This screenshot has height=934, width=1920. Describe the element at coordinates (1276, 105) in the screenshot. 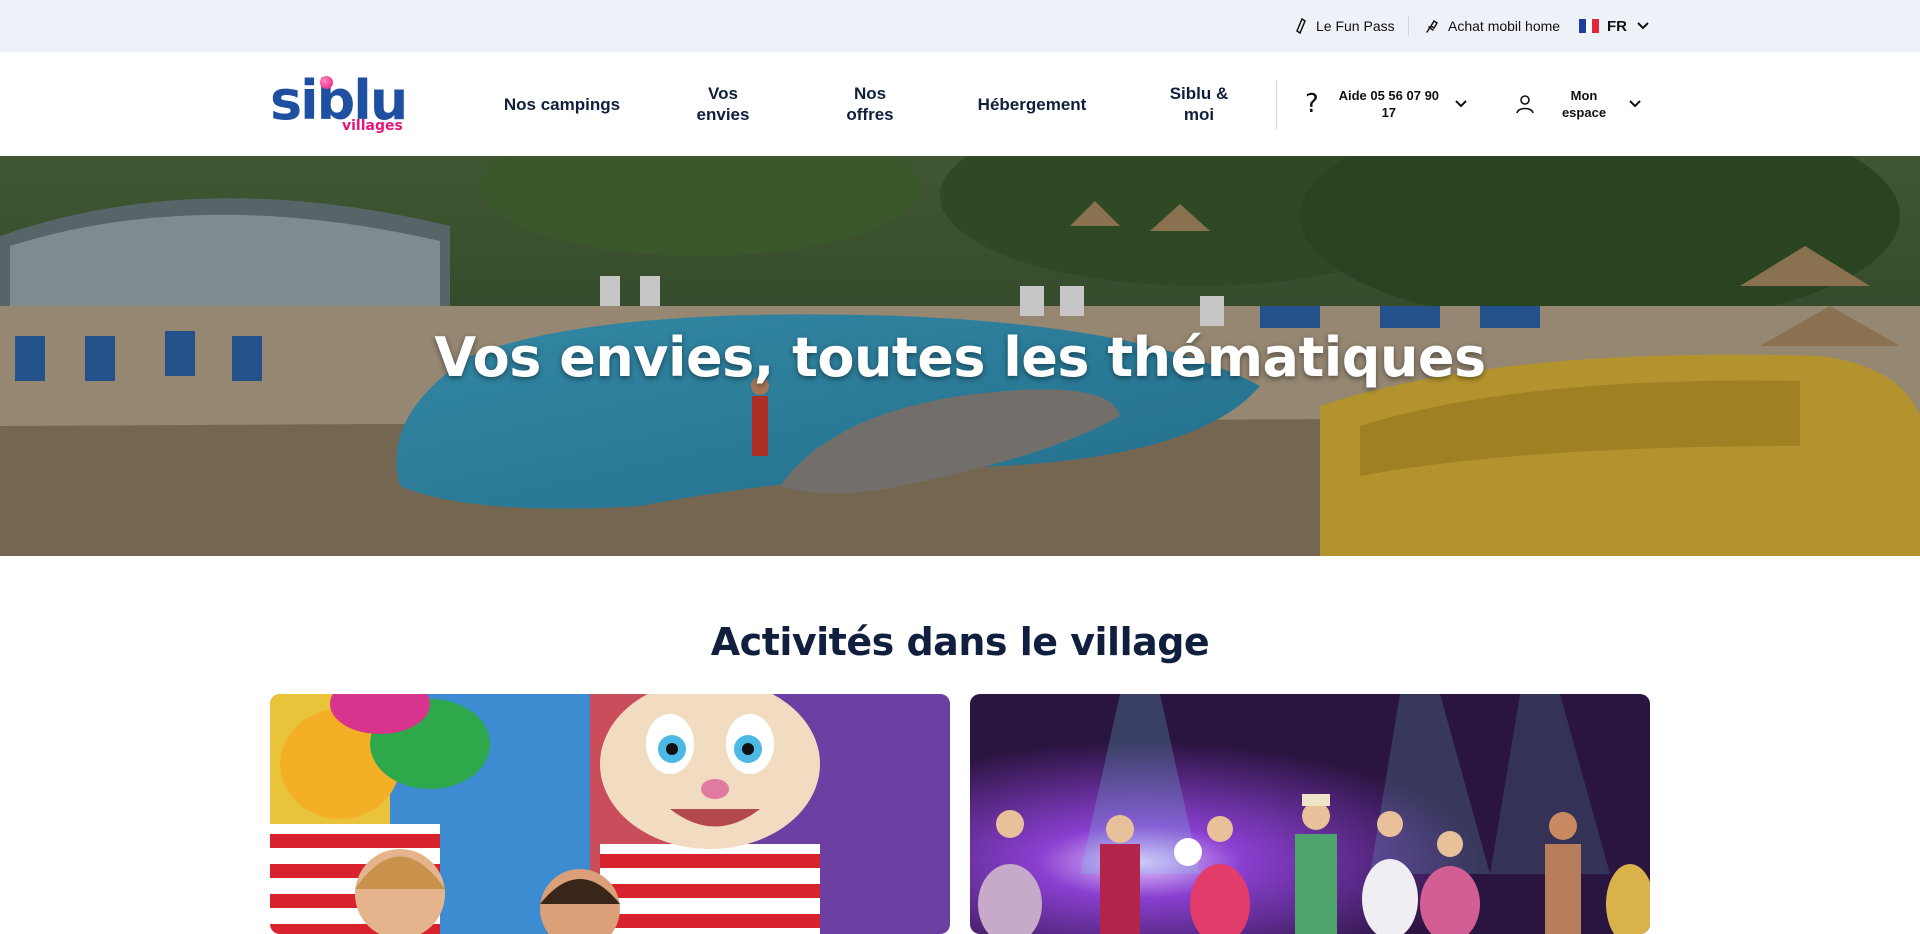

I see `nav-divider` at that location.